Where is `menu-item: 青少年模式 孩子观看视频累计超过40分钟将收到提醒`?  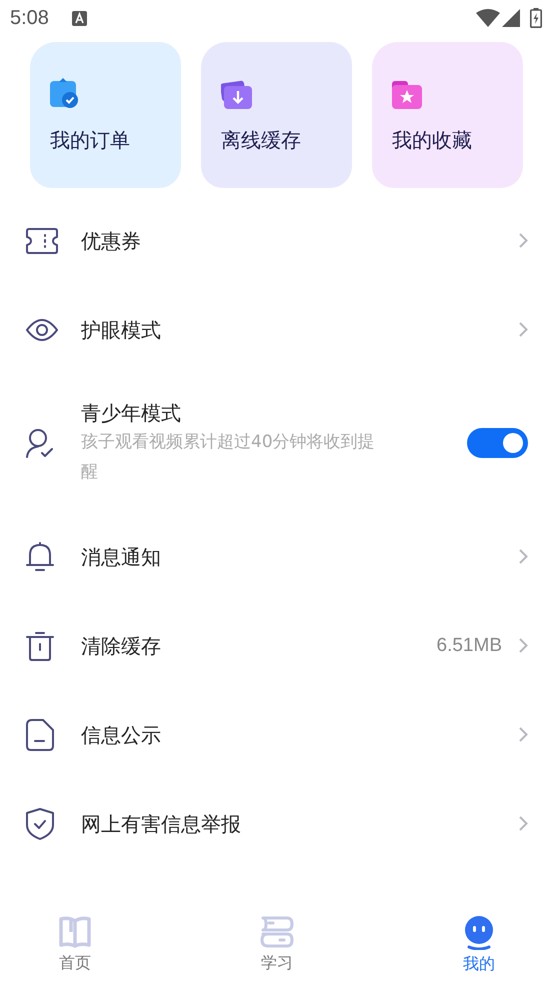 menu-item: 青少年模式 孩子观看视频累计超过40分钟将收到提醒 is located at coordinates (277, 443).